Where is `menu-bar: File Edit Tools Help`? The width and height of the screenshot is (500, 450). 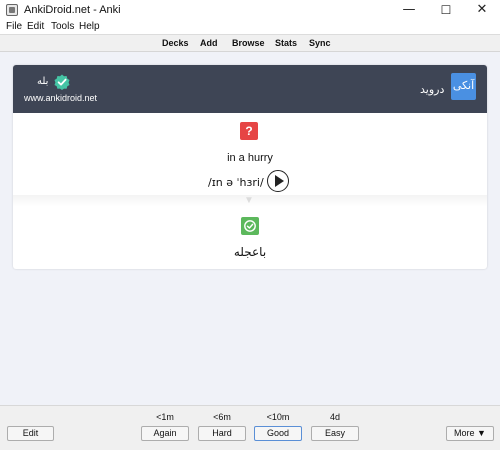
menu-bar: File Edit Tools Help is located at coordinates (250, 27).